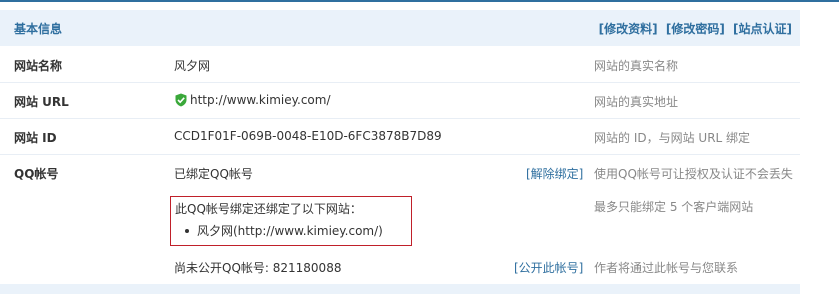  Describe the element at coordinates (554, 173) in the screenshot. I see `unbind-qq-button: [解除绑定]` at that location.